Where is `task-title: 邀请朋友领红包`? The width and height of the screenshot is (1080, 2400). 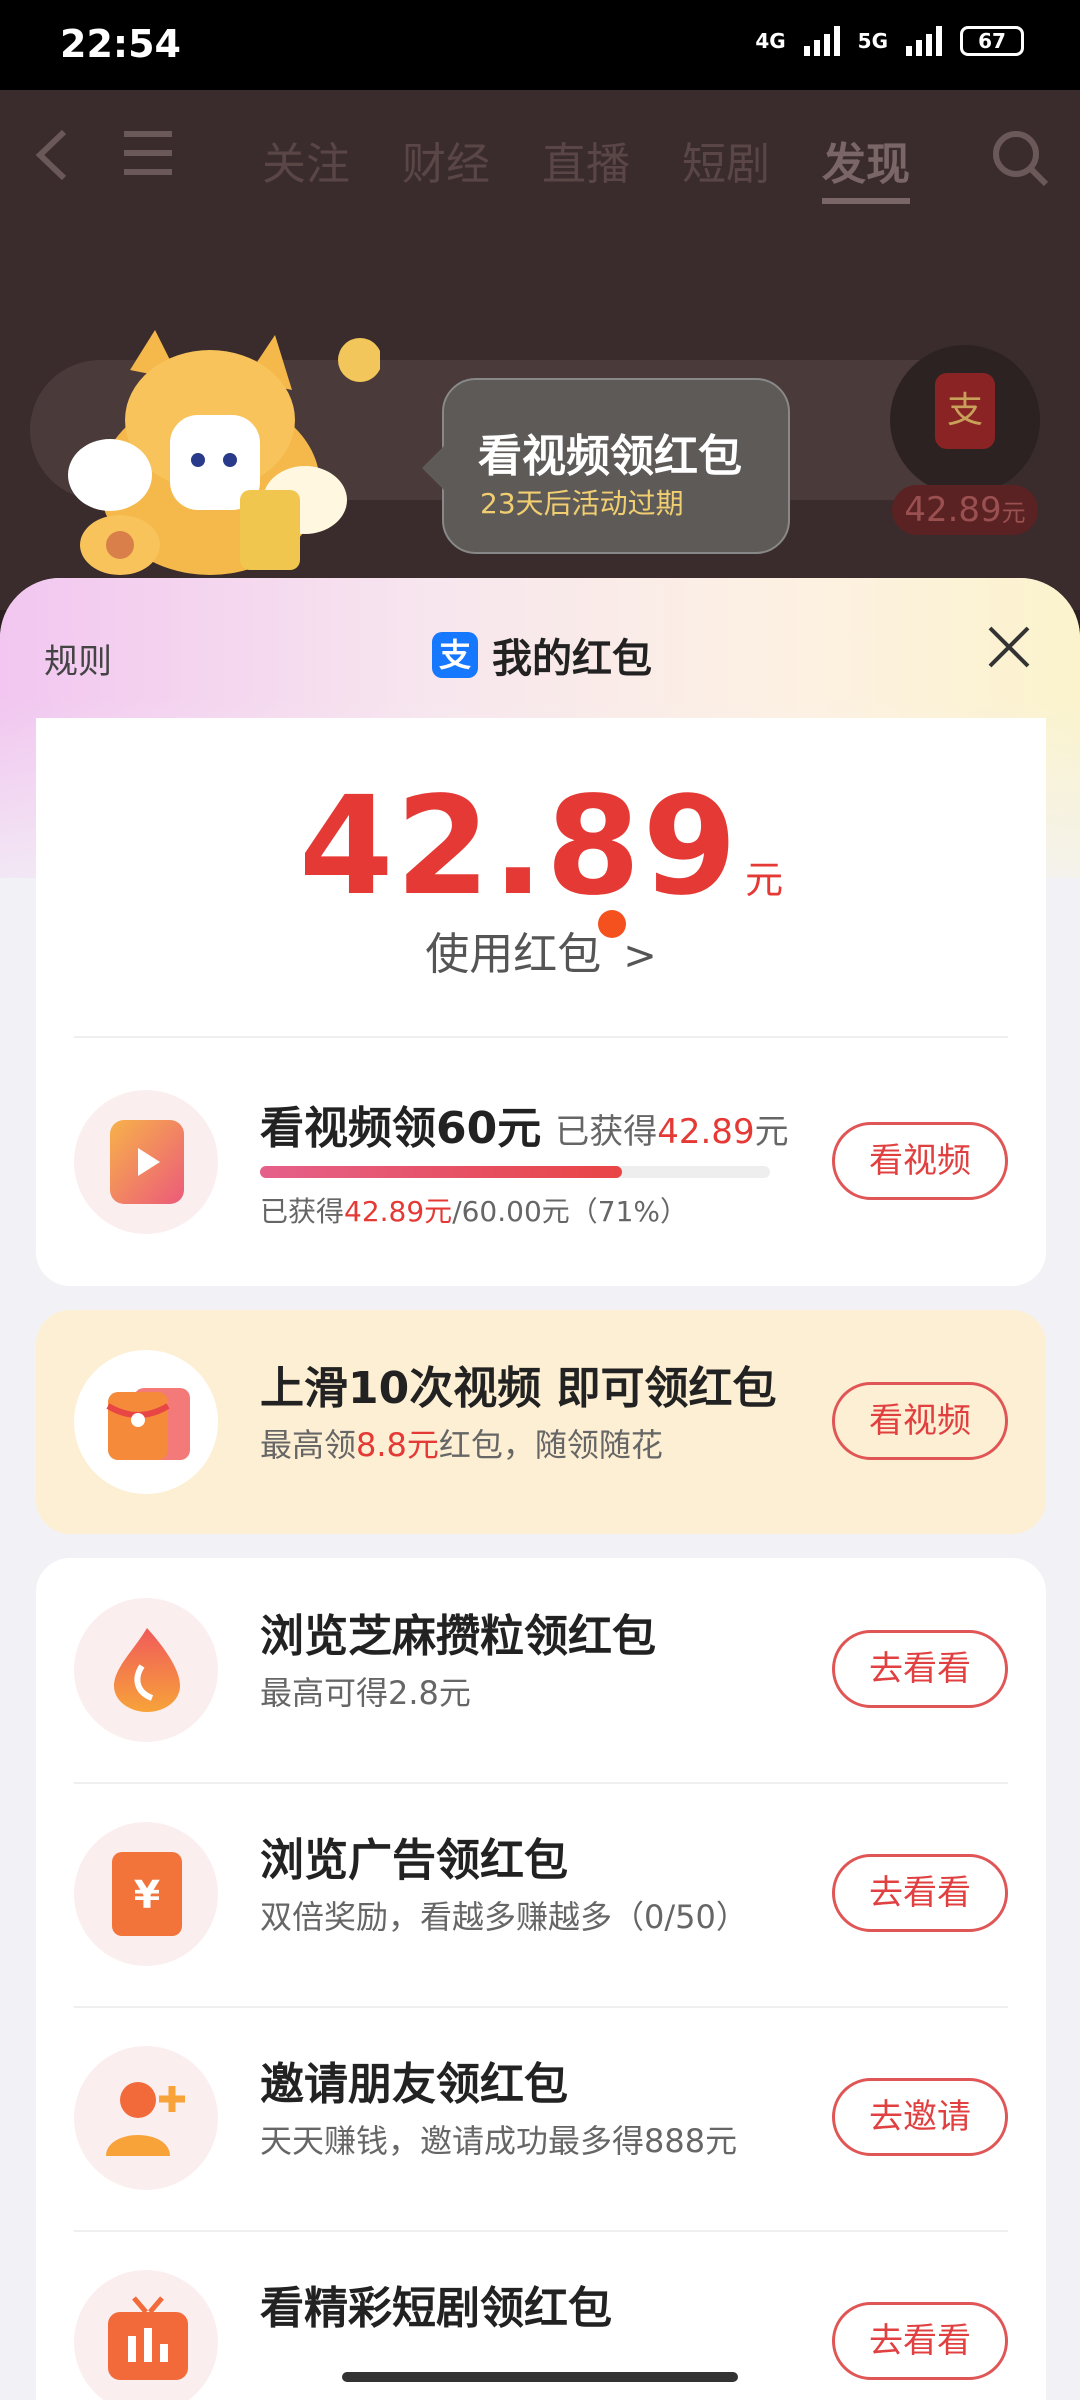
task-title: 邀请朋友领红包 is located at coordinates (414, 2084).